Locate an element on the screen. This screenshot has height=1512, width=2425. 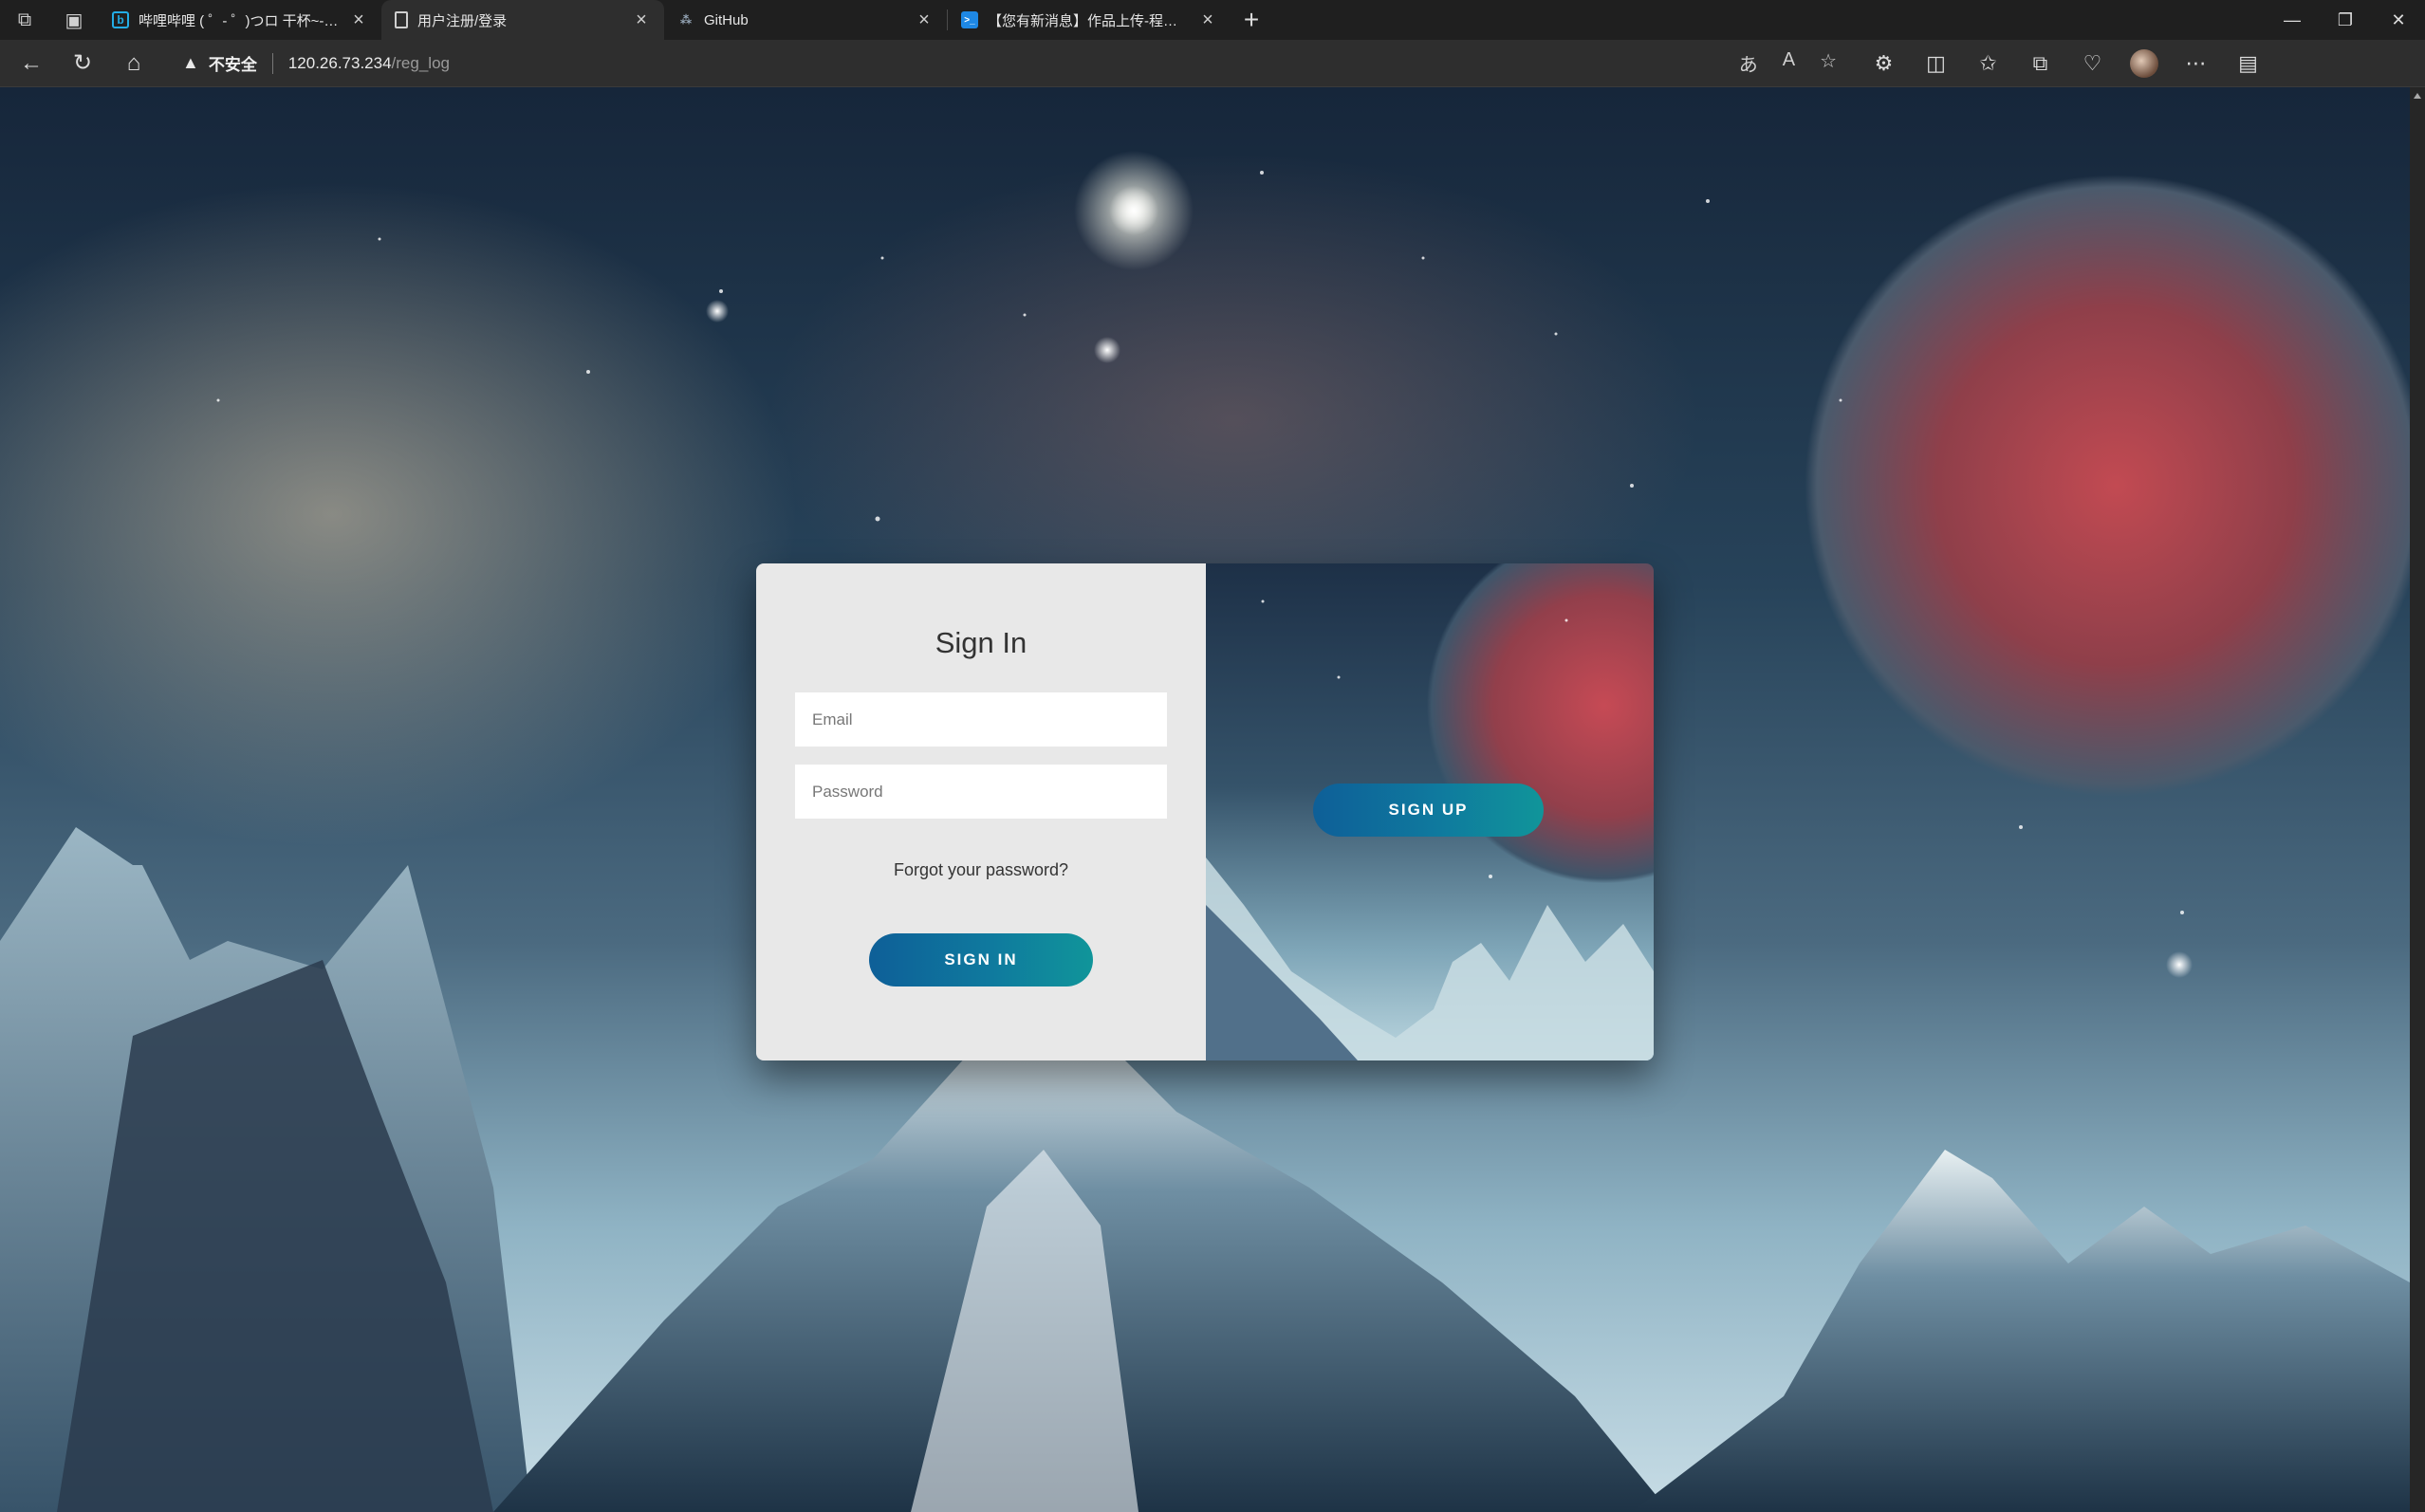
sign-in-title: Sign In is located at coordinates (981, 642).